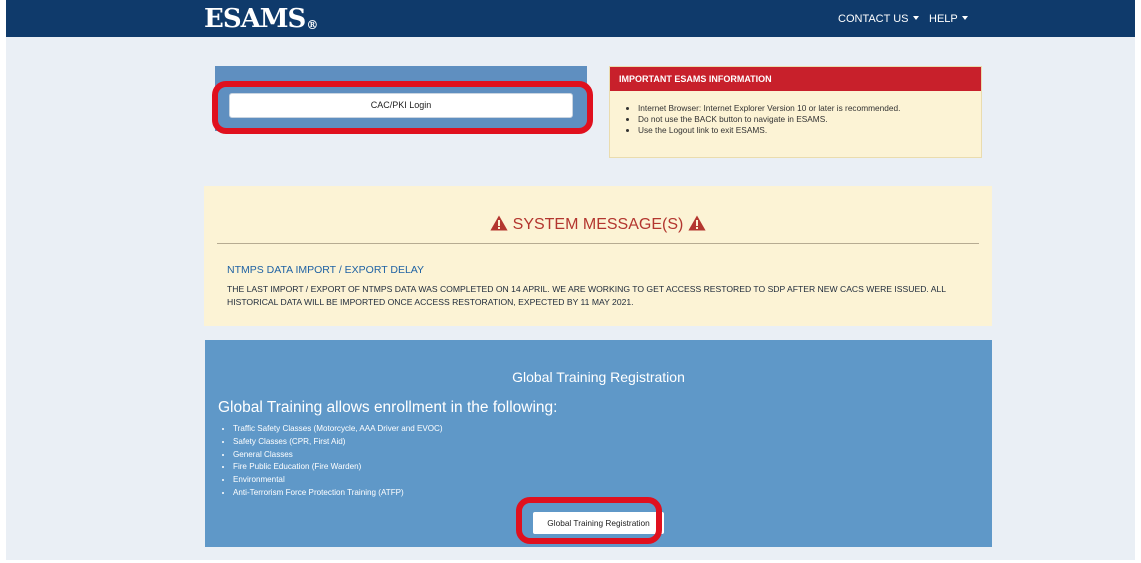 The height and width of the screenshot is (563, 1141). I want to click on esams-logo: ESAMS®, so click(261, 21).